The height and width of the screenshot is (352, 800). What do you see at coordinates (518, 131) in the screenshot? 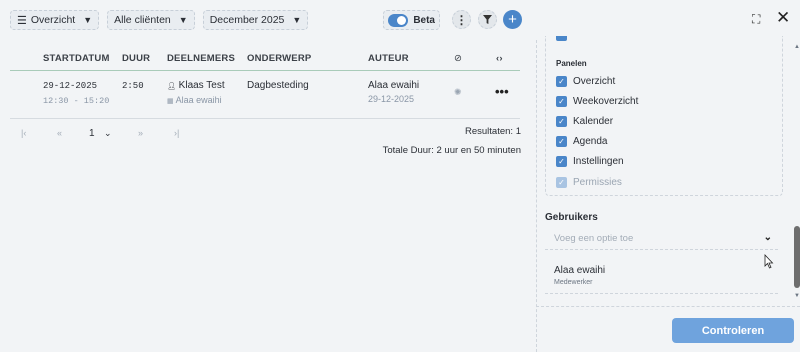
I see `results-value: 1` at bounding box center [518, 131].